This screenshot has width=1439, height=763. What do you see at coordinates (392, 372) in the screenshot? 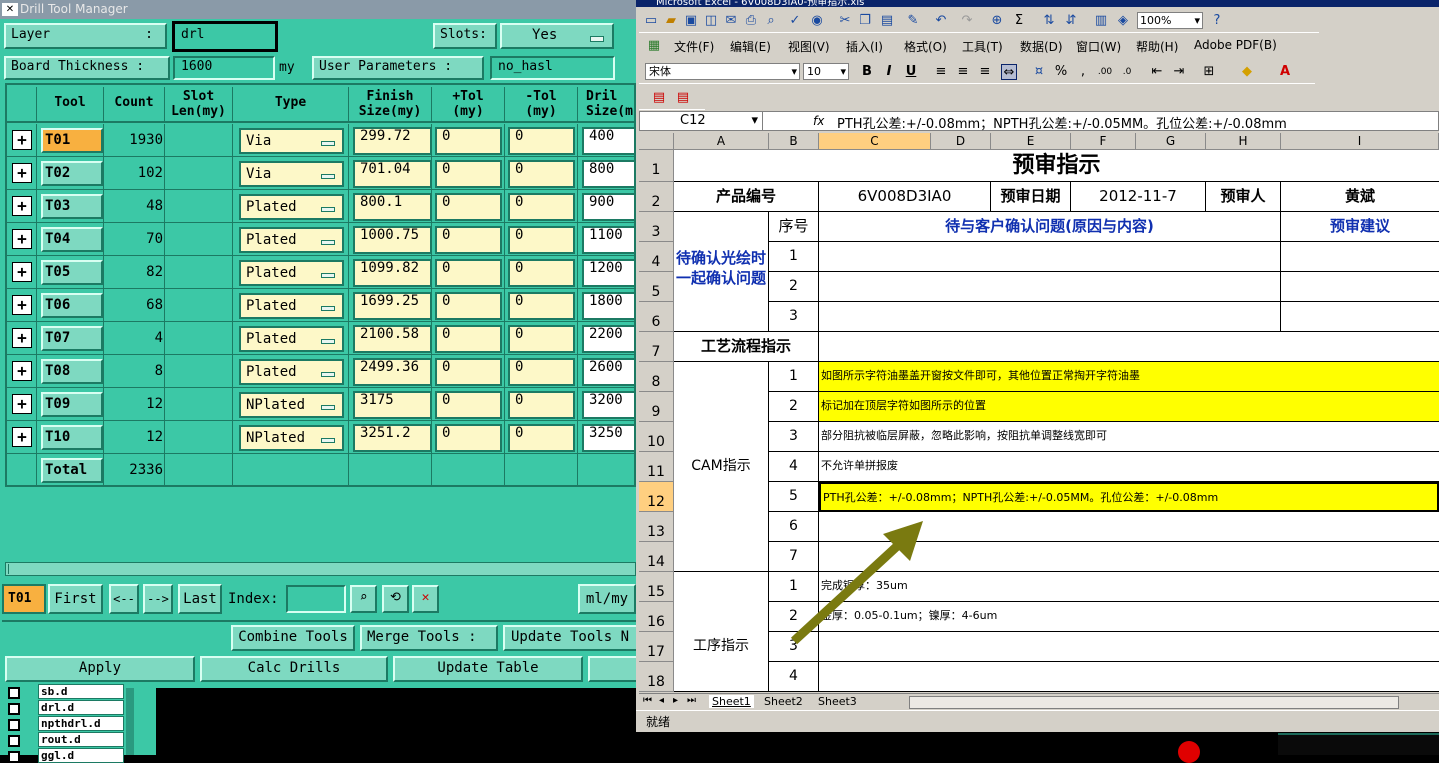
I see `finish-size-input: 2499.36` at bounding box center [392, 372].